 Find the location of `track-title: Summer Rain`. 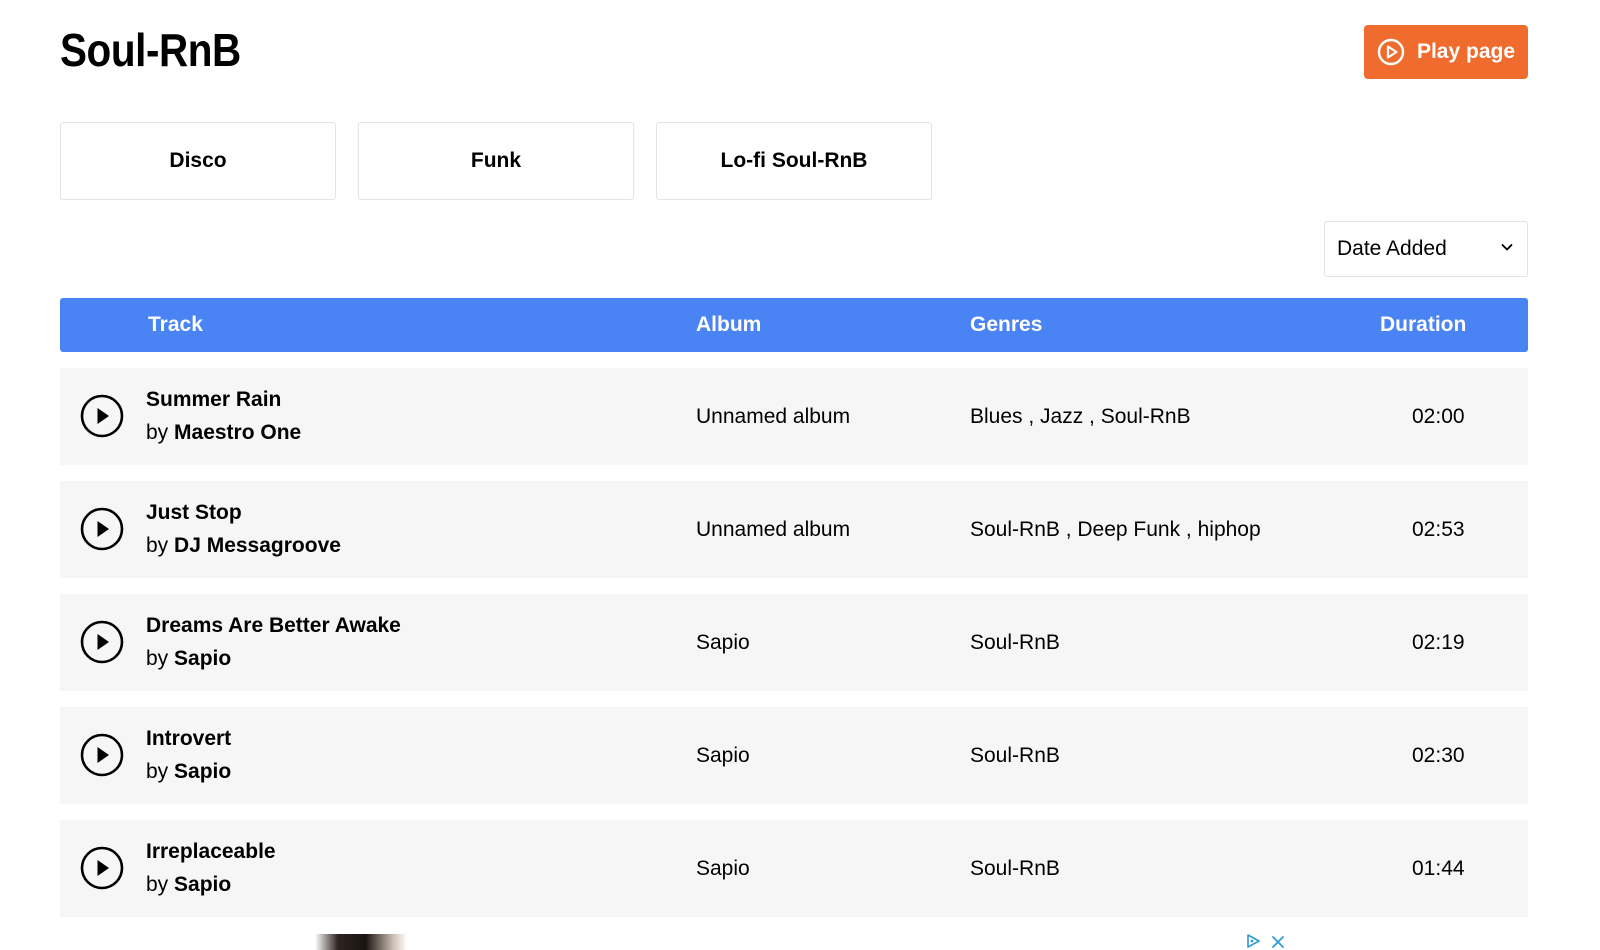

track-title: Summer Rain is located at coordinates (213, 400).